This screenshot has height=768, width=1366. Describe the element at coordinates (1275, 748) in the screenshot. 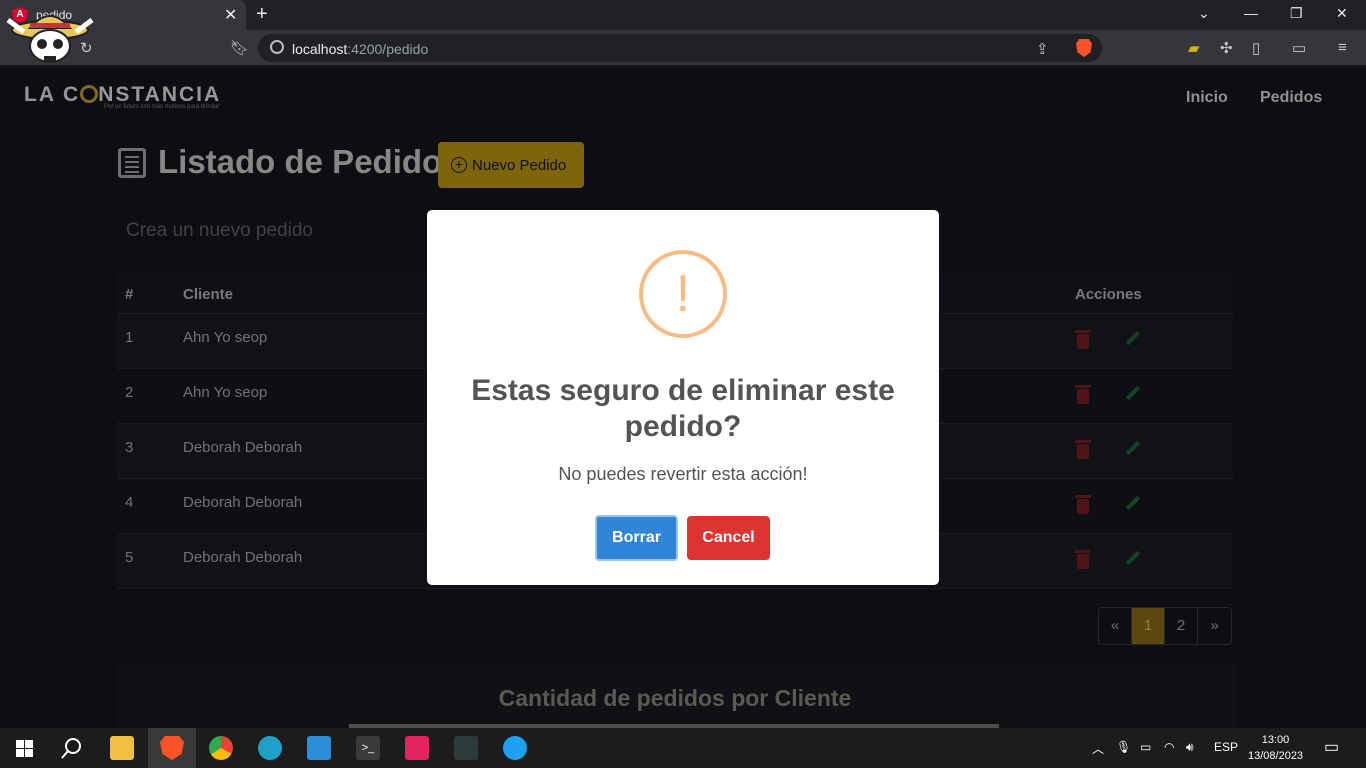

I see `clock: 13:00 13/08/2023` at that location.